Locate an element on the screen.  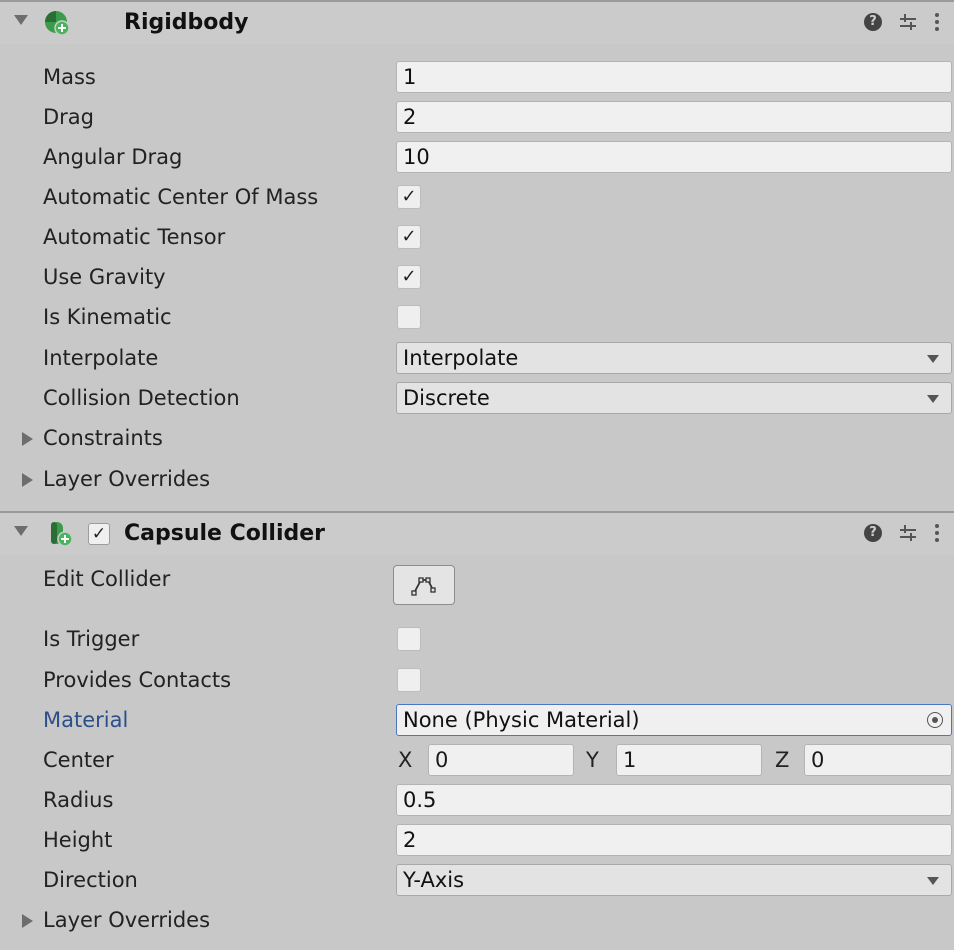
rigidbody-icon is located at coordinates (57, 23).